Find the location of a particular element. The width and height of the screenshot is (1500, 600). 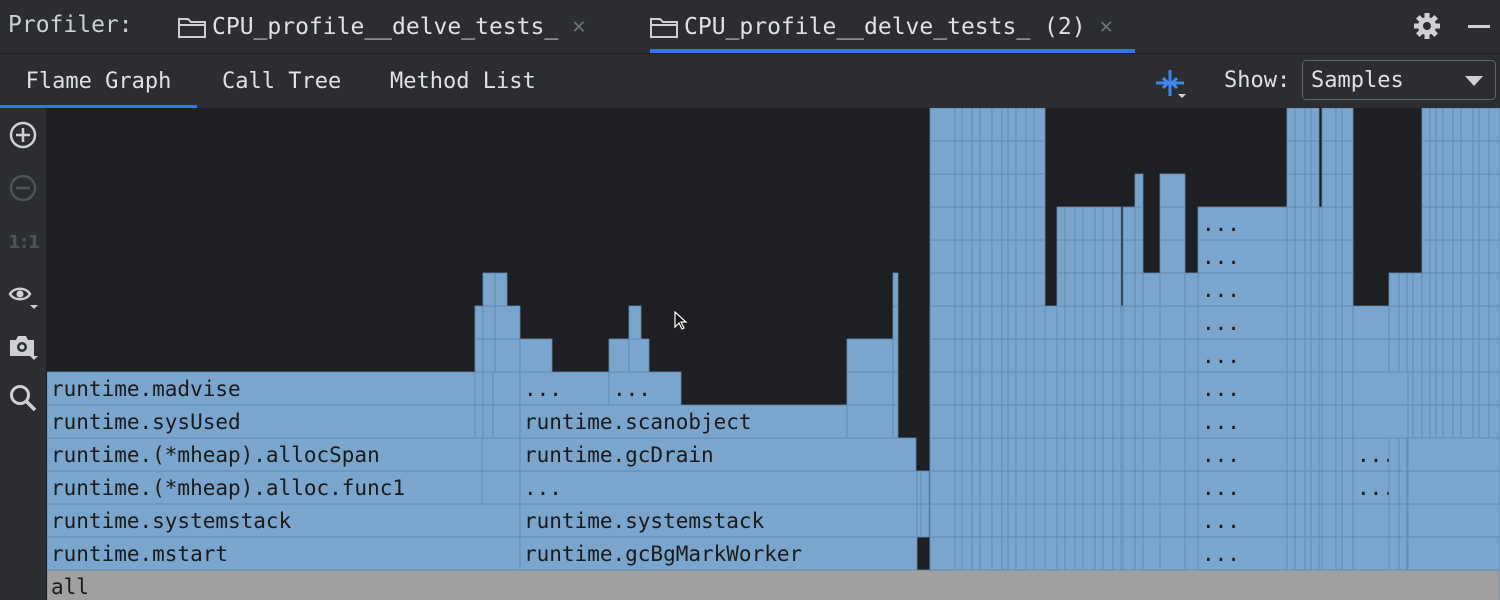

zoom-in-icon is located at coordinates (23, 135).